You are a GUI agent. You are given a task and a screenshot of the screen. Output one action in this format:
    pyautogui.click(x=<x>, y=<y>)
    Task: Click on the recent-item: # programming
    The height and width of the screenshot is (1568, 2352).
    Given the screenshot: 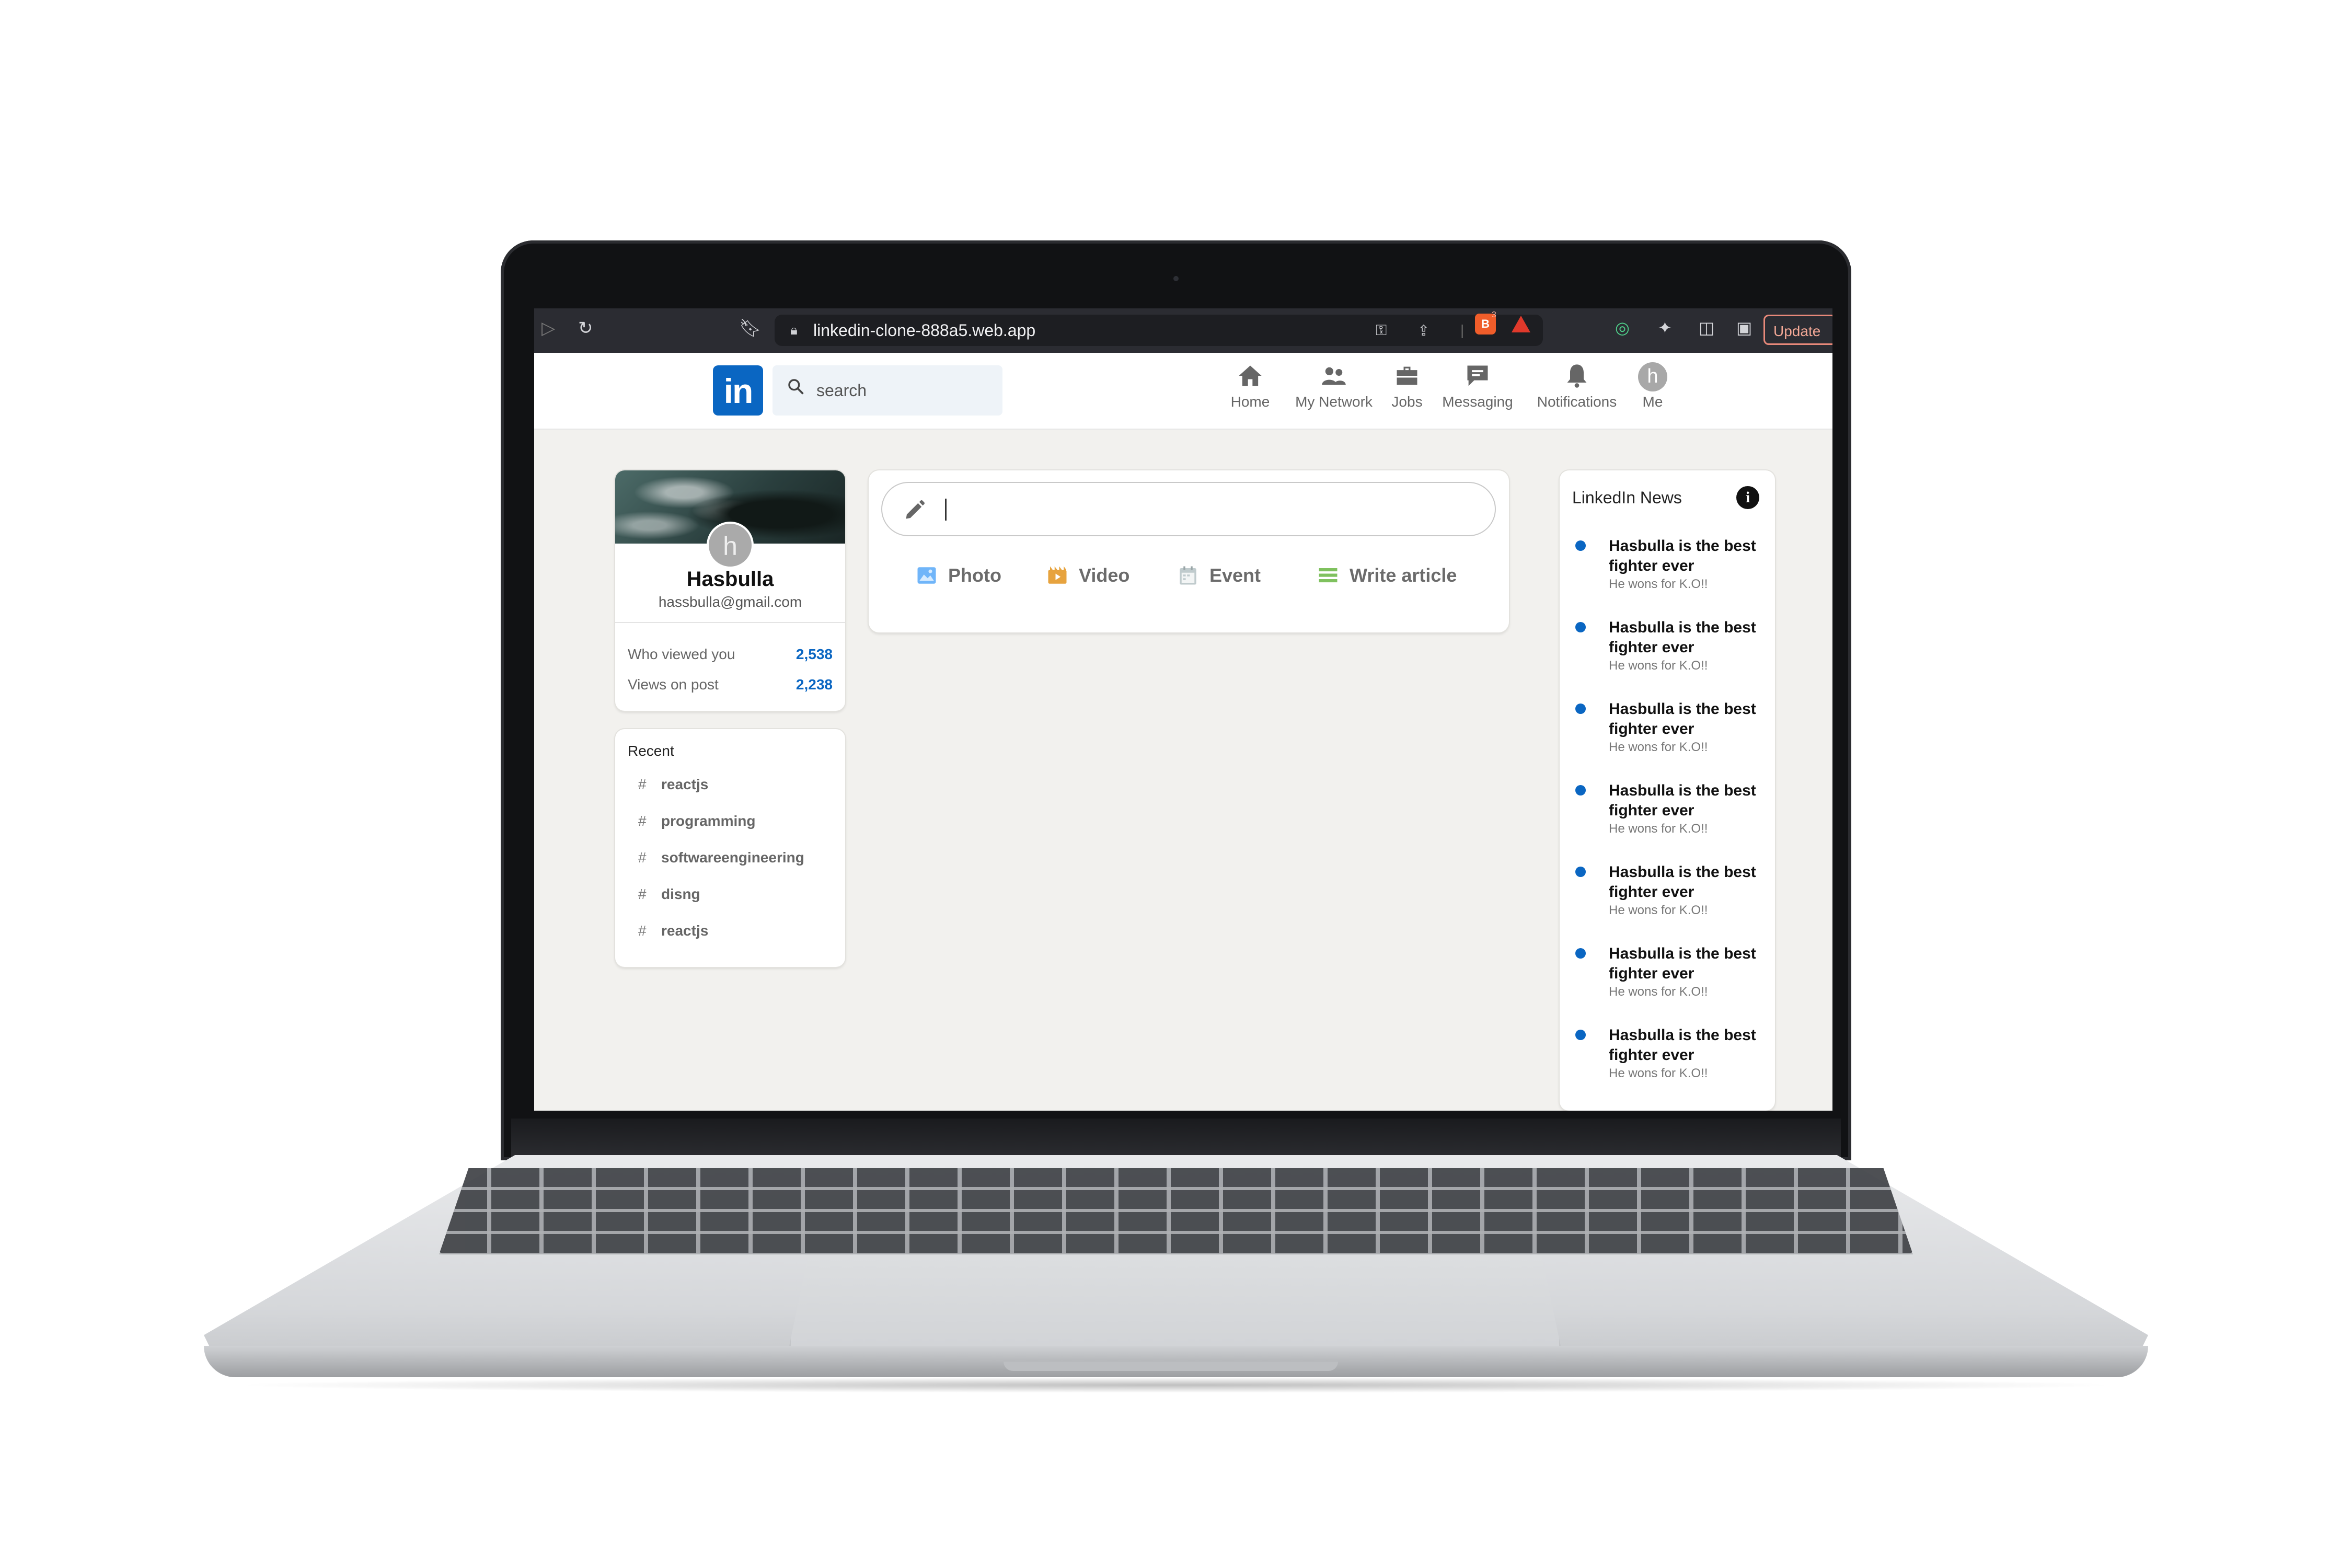 What is the action you would take?
    pyautogui.click(x=696, y=821)
    